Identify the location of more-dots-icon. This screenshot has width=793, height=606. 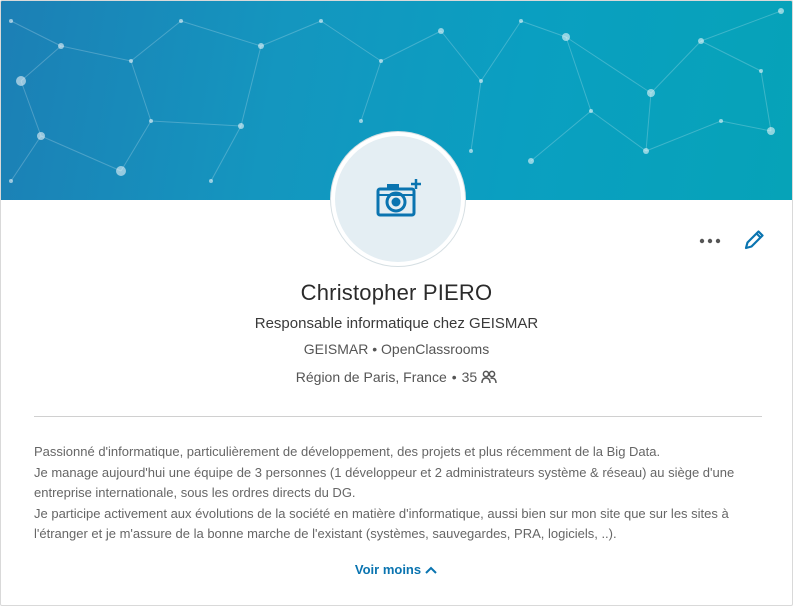
(710, 241).